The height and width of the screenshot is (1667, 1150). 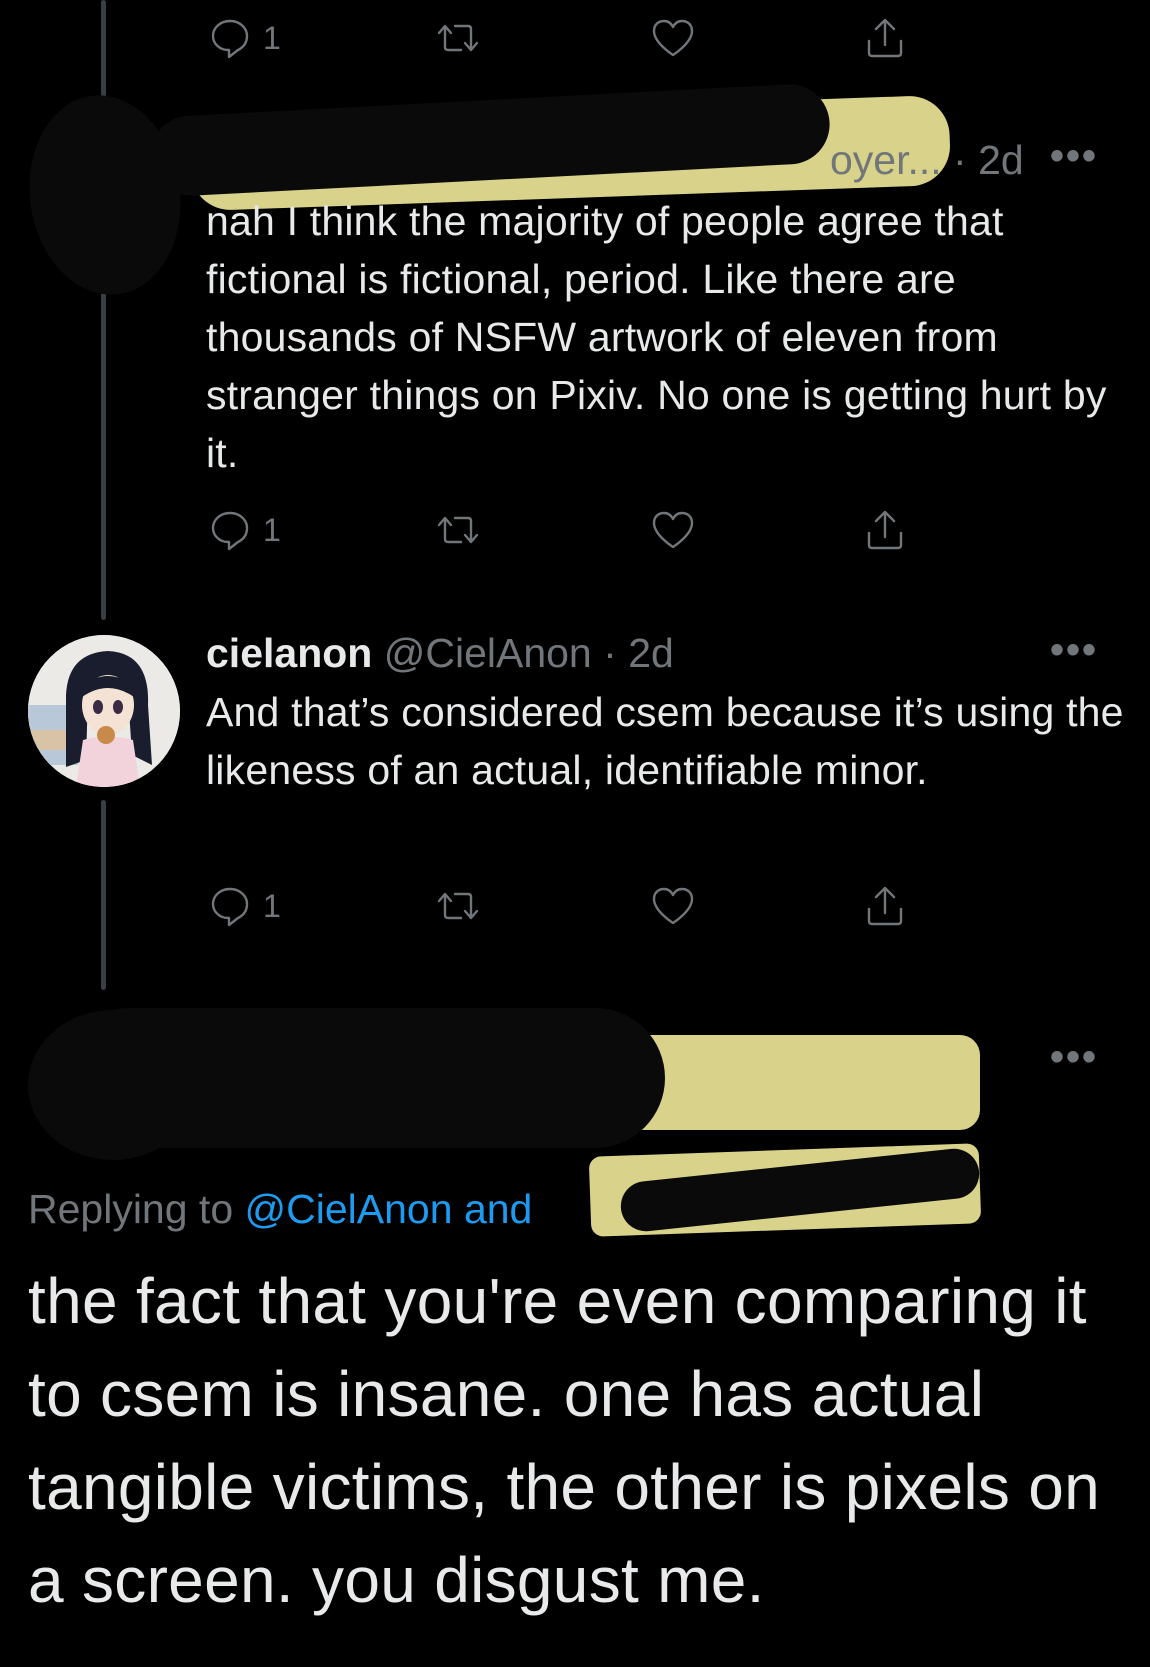 I want to click on thread-connector-bottom, so click(x=103, y=895).